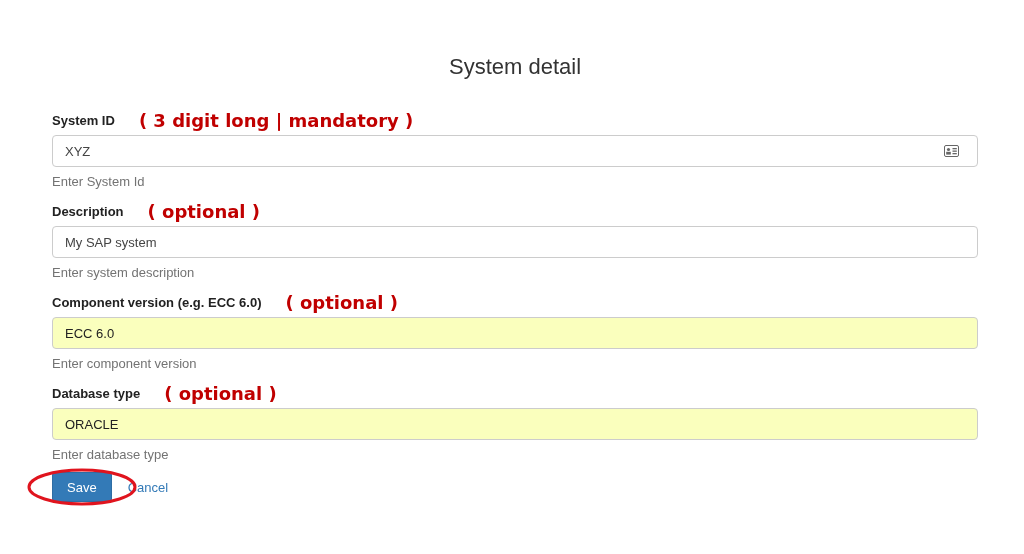 This screenshot has width=1024, height=554. What do you see at coordinates (99, 182) in the screenshot?
I see `help-text: Enter System Id` at bounding box center [99, 182].